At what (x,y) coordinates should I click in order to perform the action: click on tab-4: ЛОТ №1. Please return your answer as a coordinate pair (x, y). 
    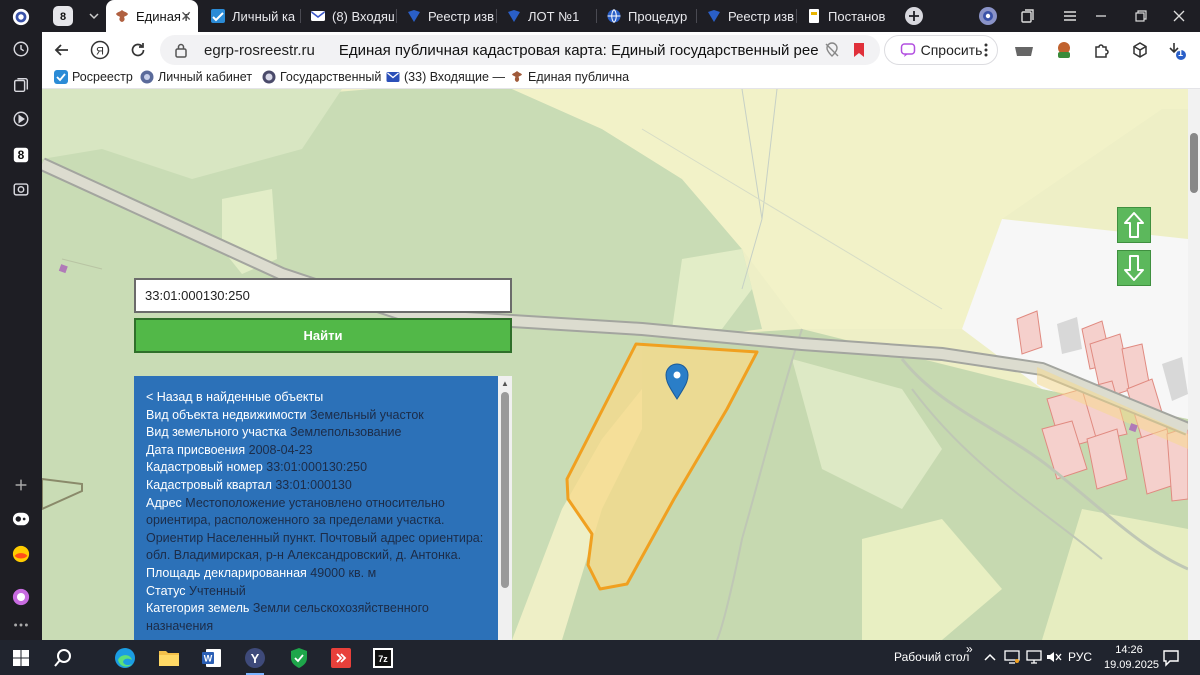
    Looking at the image, I should click on (546, 16).